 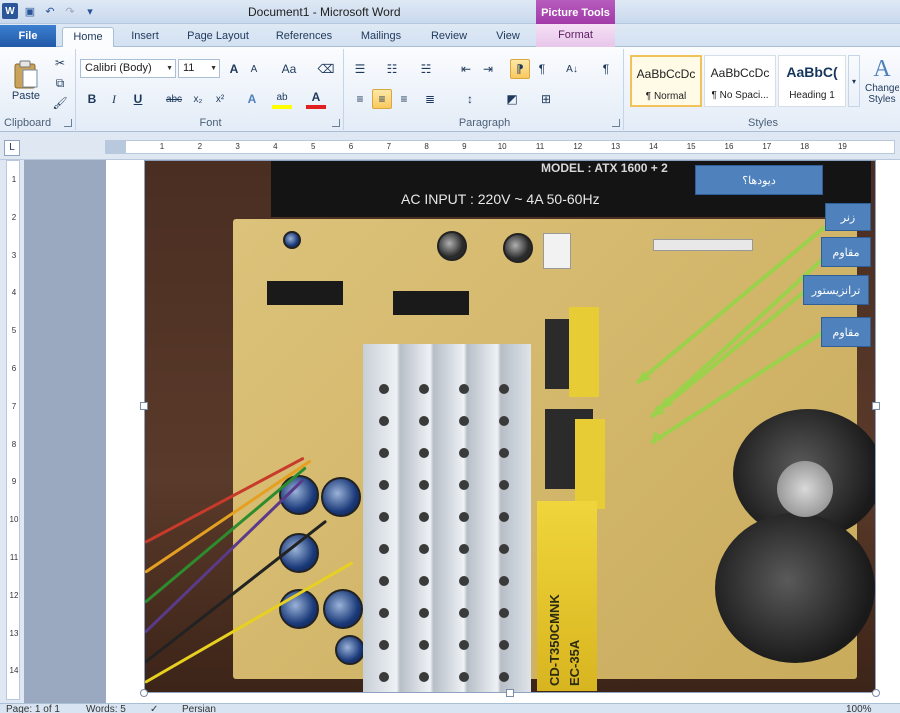 What do you see at coordinates (546, 99) in the screenshot?
I see `borders-icon: ⊞` at bounding box center [546, 99].